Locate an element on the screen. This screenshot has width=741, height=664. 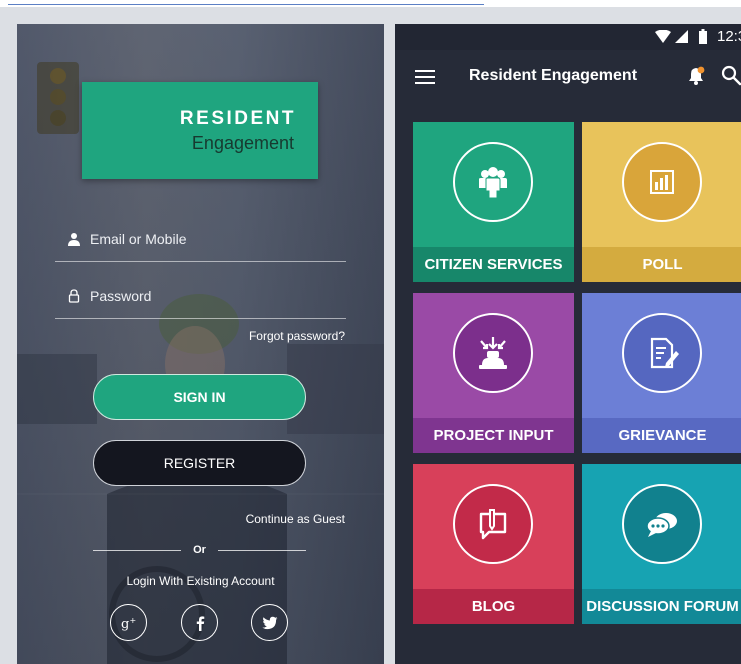
password-field is located at coordinates (200, 299).